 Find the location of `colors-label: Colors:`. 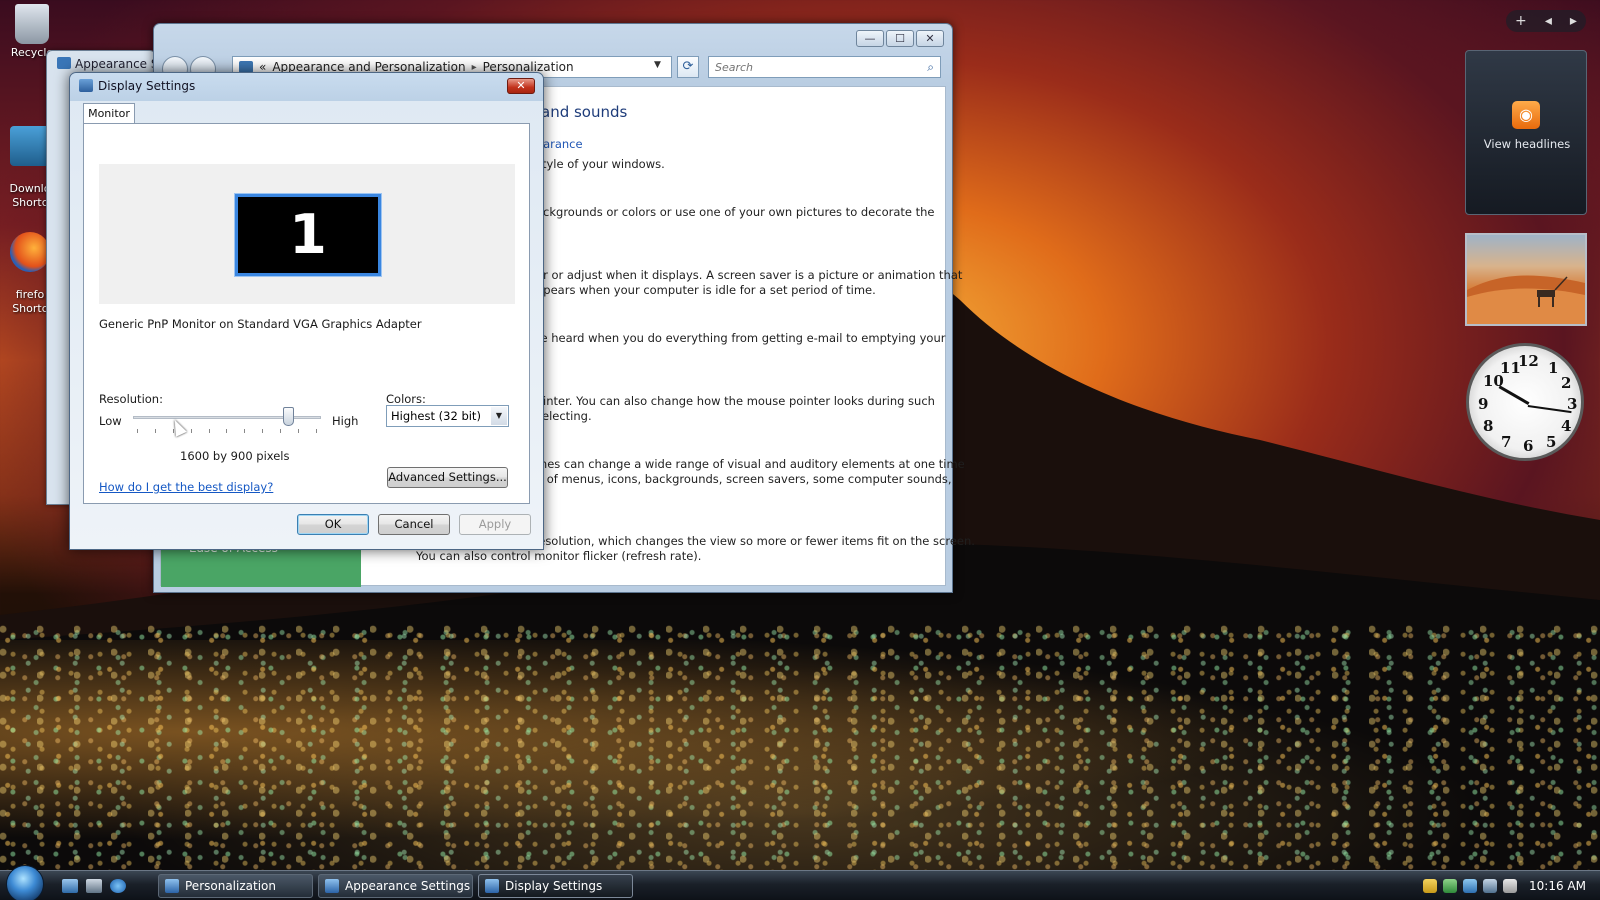

colors-label: Colors: is located at coordinates (406, 399).